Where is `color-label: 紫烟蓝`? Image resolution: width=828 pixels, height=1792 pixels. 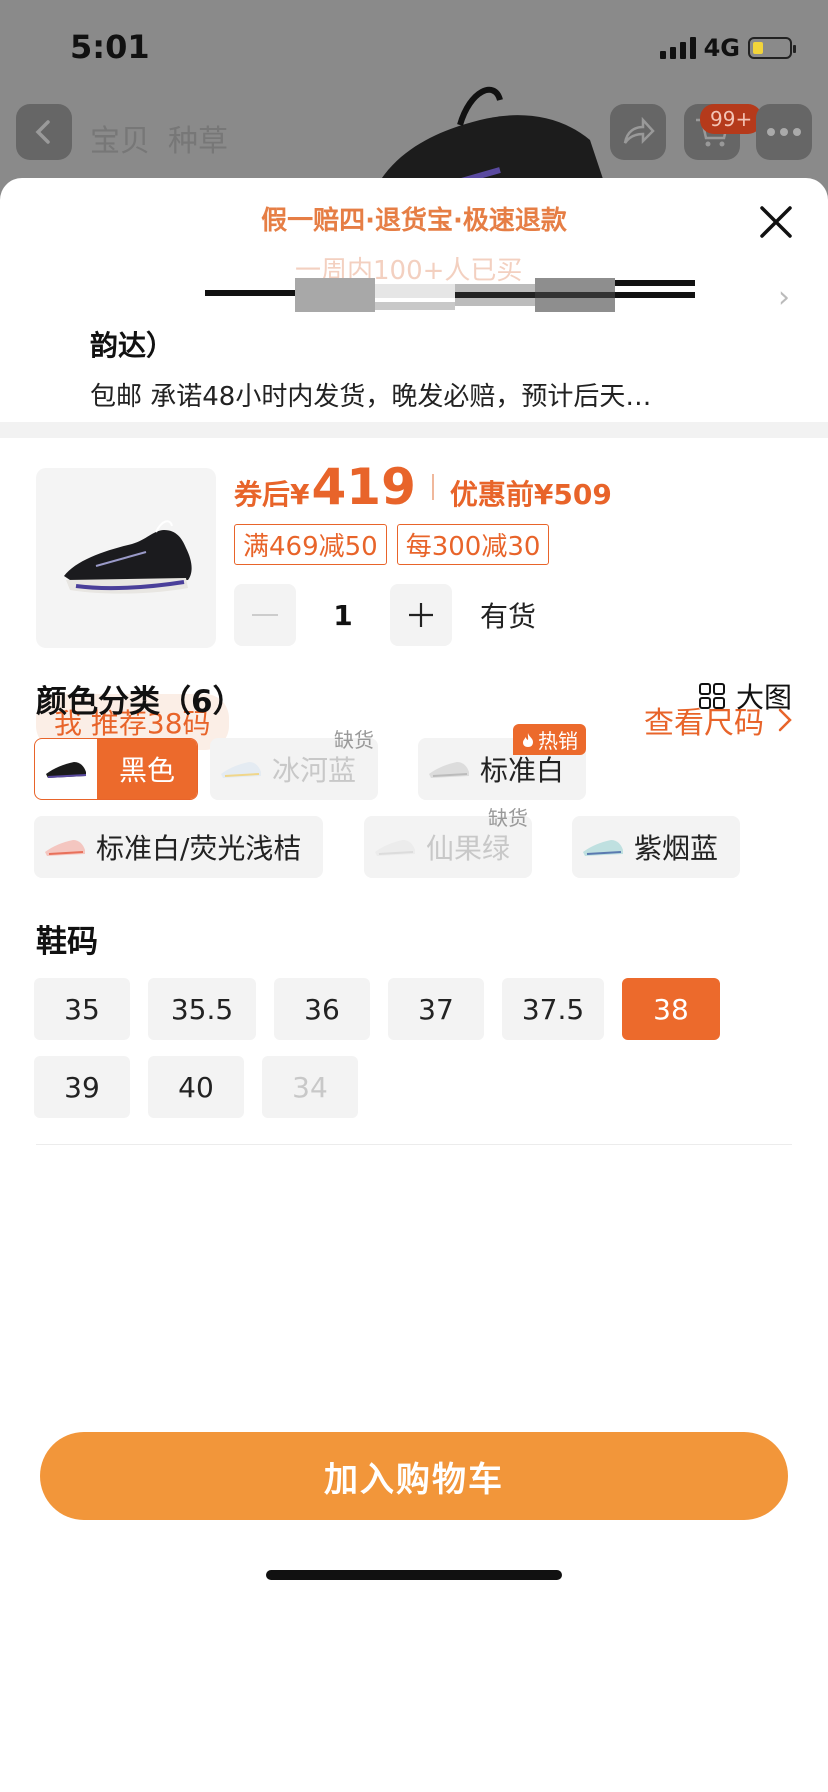 color-label: 紫烟蓝 is located at coordinates (676, 848).